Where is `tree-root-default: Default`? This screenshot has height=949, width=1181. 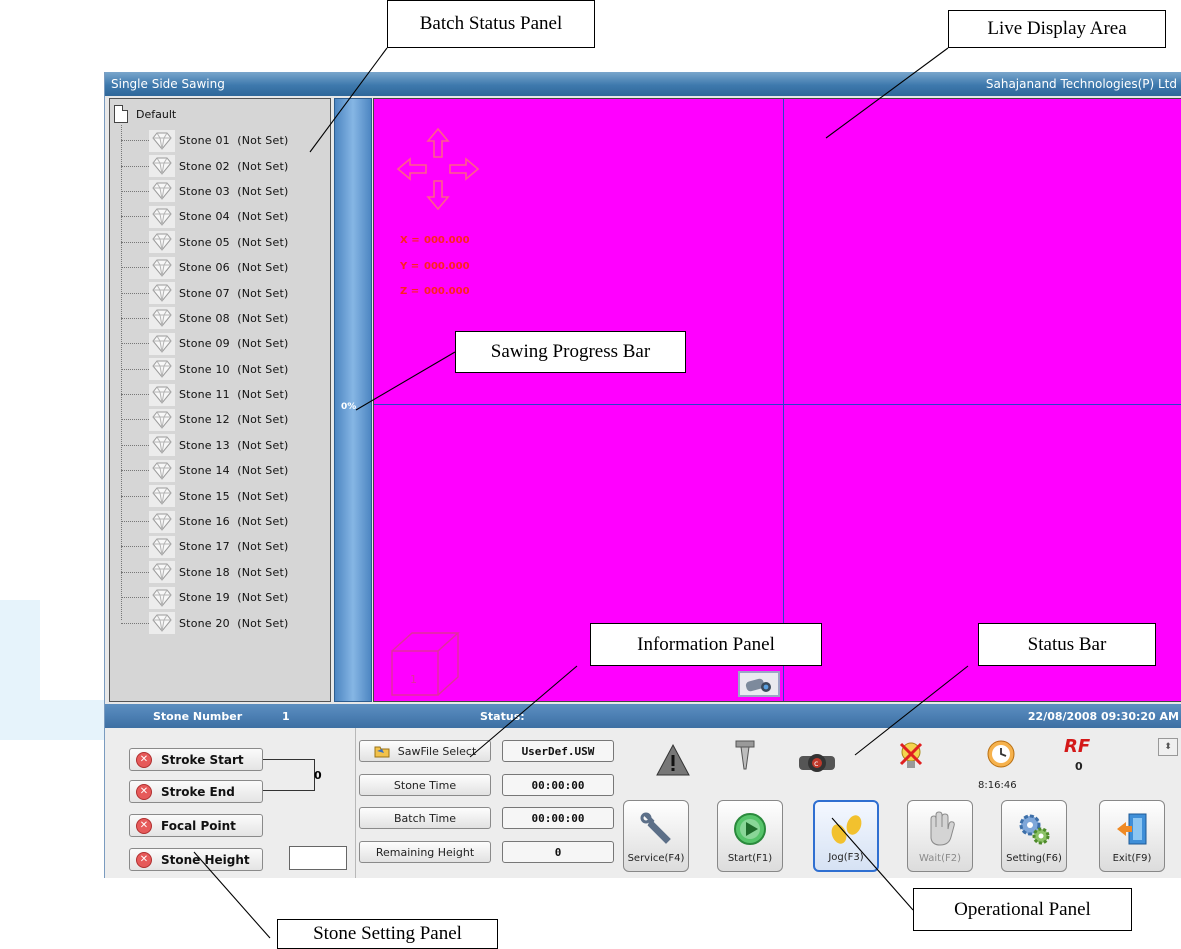 tree-root-default: Default is located at coordinates (145, 114).